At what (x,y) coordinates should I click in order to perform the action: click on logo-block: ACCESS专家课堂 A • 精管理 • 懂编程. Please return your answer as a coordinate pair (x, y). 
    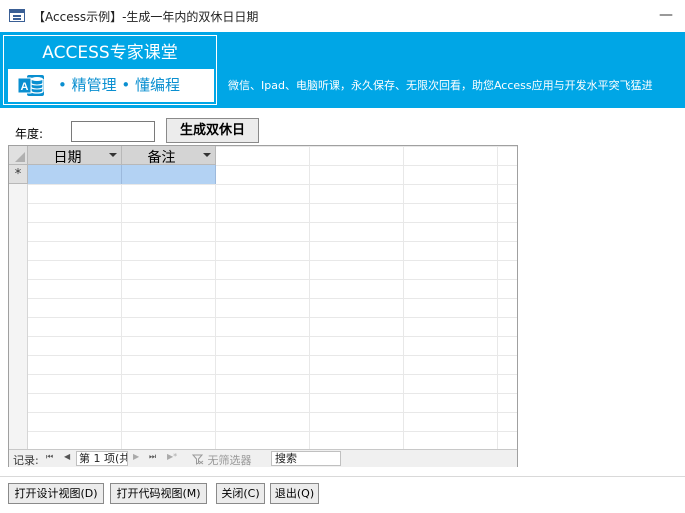
    Looking at the image, I should click on (110, 70).